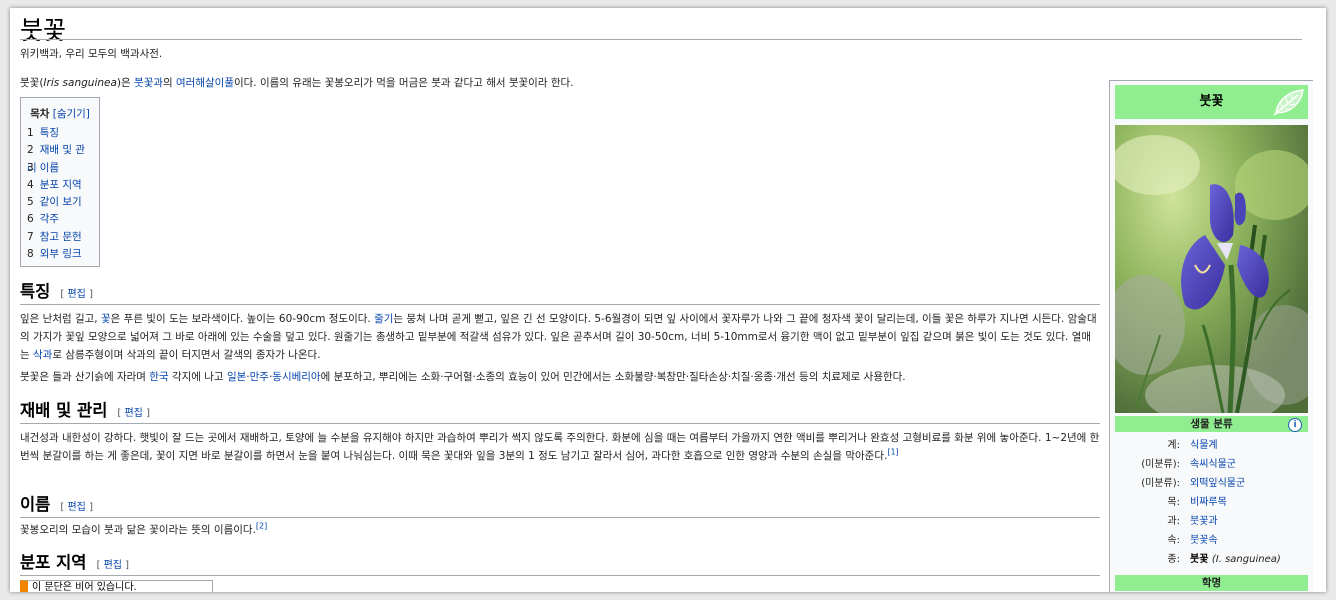 The width and height of the screenshot is (1336, 600). Describe the element at coordinates (1208, 502) in the screenshot. I see `taxonomy-link: 비짜루목` at that location.